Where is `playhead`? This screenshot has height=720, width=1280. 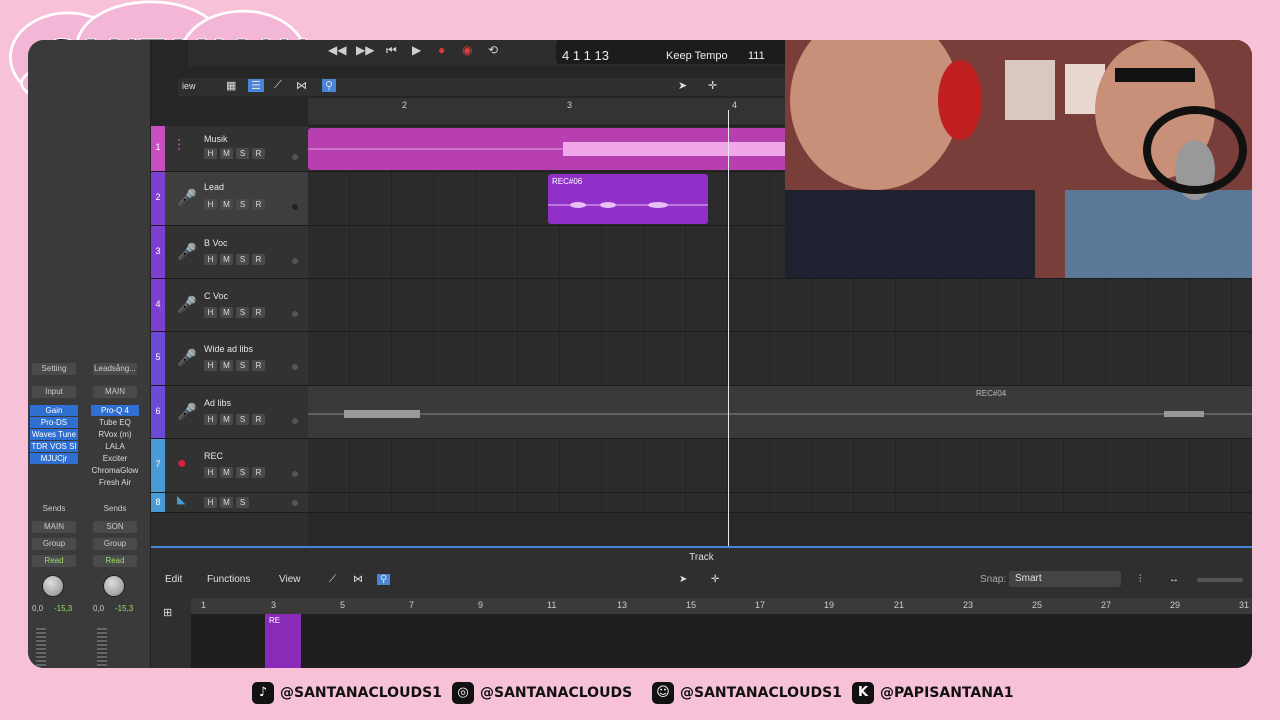
playhead is located at coordinates (728, 348).